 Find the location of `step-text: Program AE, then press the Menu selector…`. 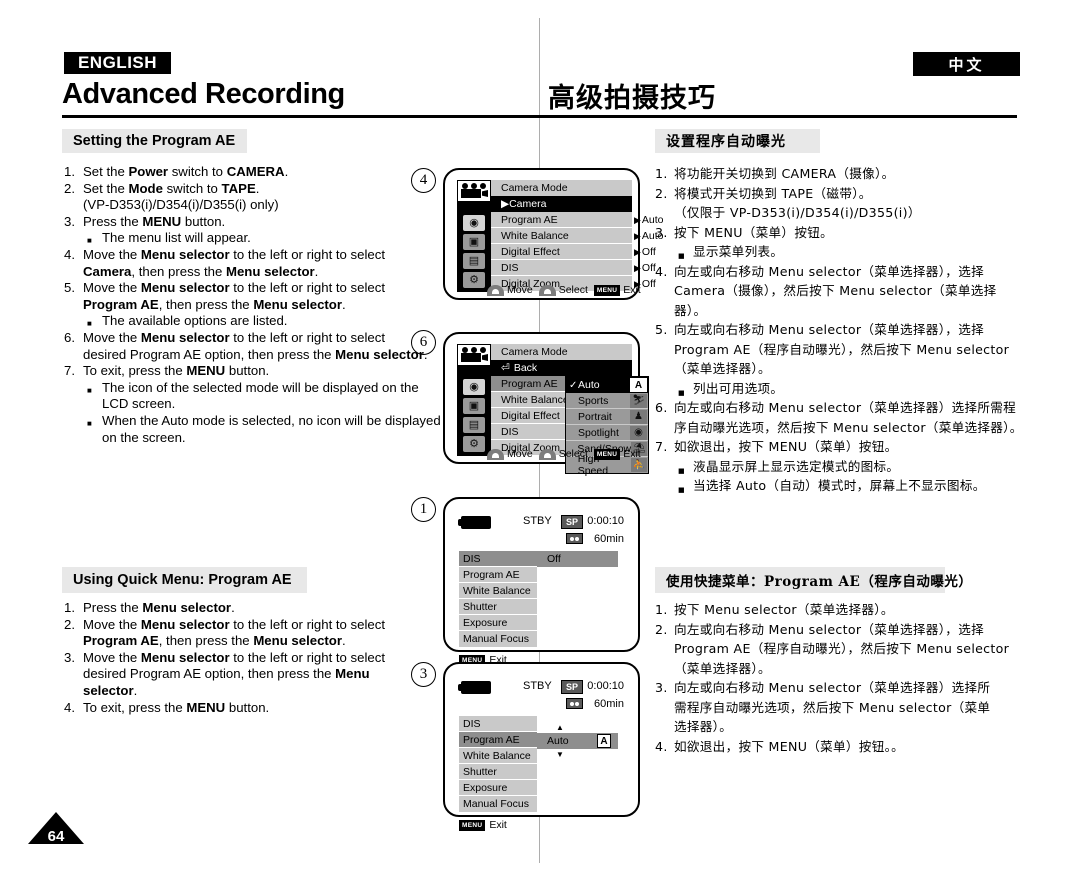

step-text: Program AE, then press the Menu selector… is located at coordinates (214, 304).